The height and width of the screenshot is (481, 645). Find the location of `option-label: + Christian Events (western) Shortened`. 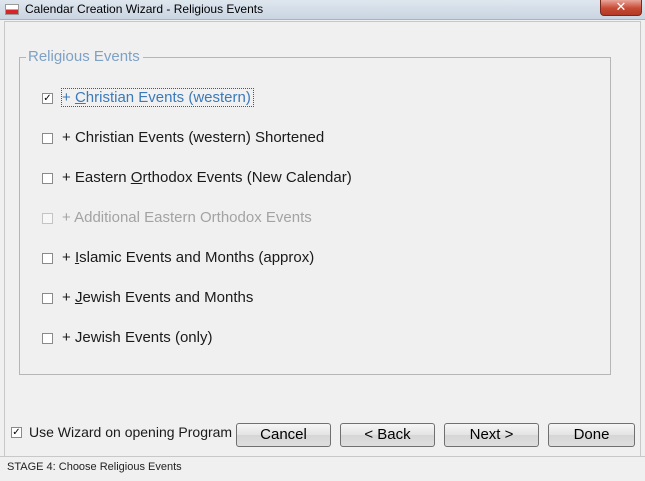

option-label: + Christian Events (western) Shortened is located at coordinates (193, 137).